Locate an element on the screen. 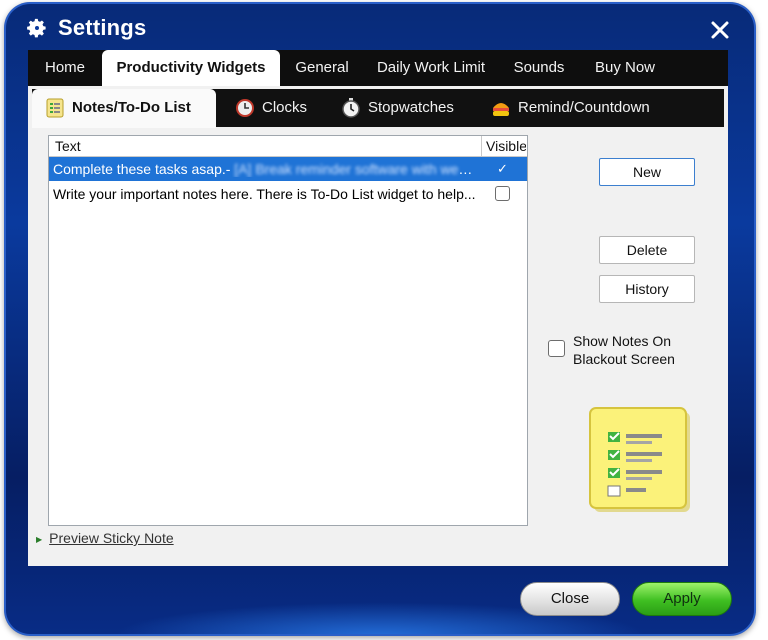  subtab-label: Stopwatches is located at coordinates (411, 107).